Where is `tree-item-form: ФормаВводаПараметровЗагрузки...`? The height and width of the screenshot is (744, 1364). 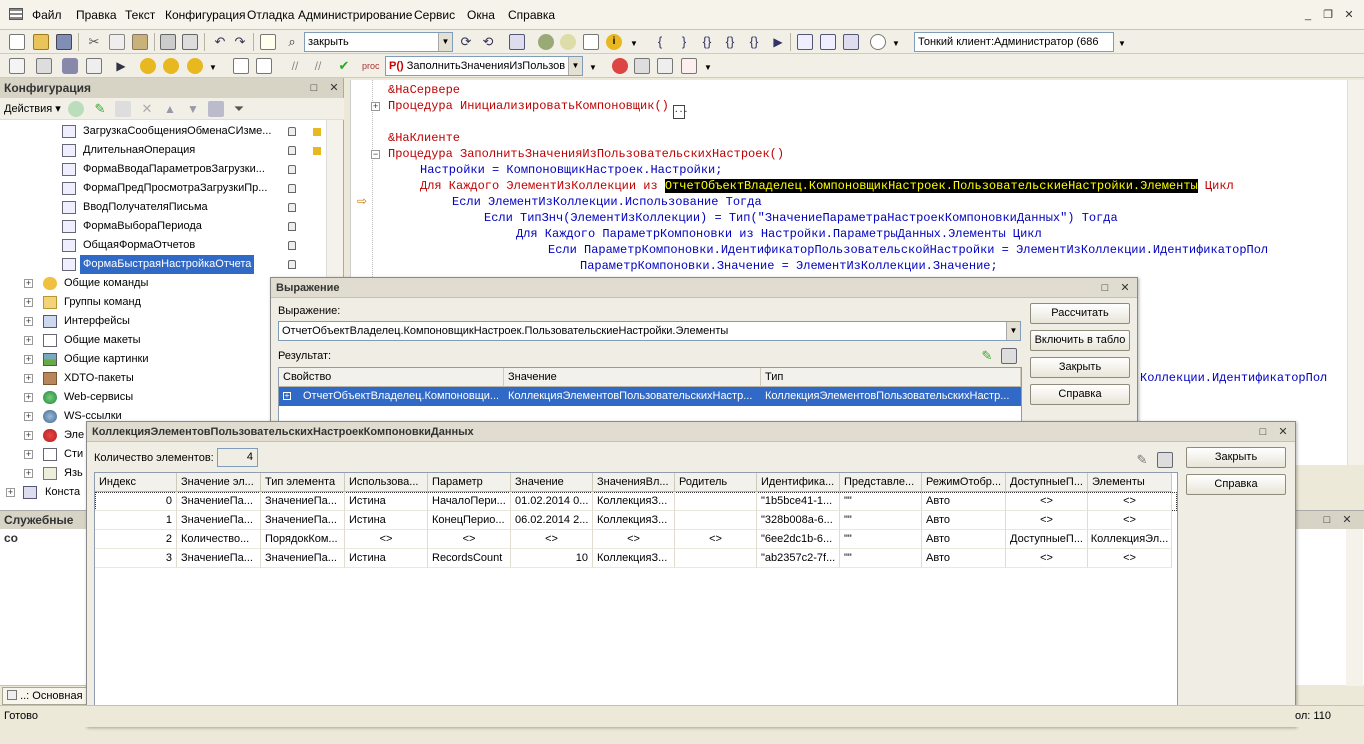 tree-item-form: ФормаВводаПараметровЗагрузки... is located at coordinates (197, 169).